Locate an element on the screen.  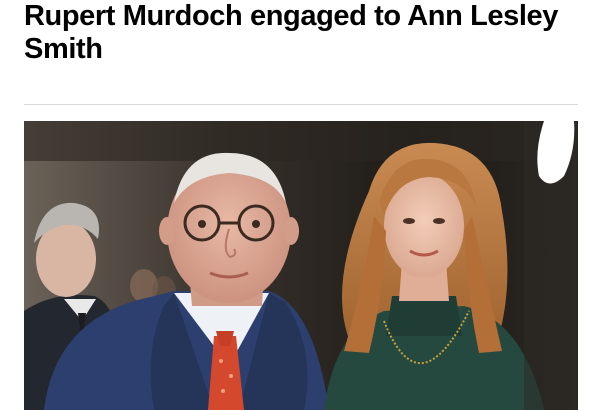
divider is located at coordinates (301, 104).